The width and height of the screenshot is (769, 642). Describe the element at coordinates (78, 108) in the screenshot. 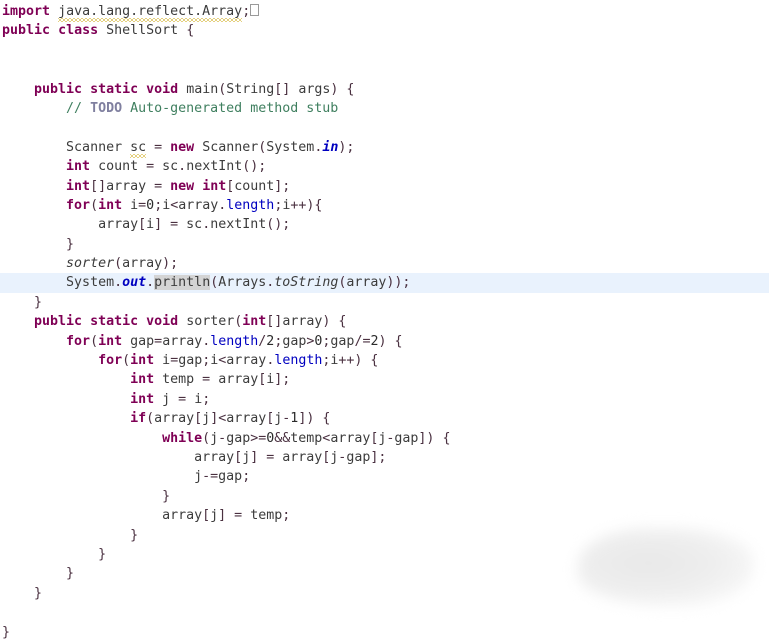

I see `comment-token: //` at that location.